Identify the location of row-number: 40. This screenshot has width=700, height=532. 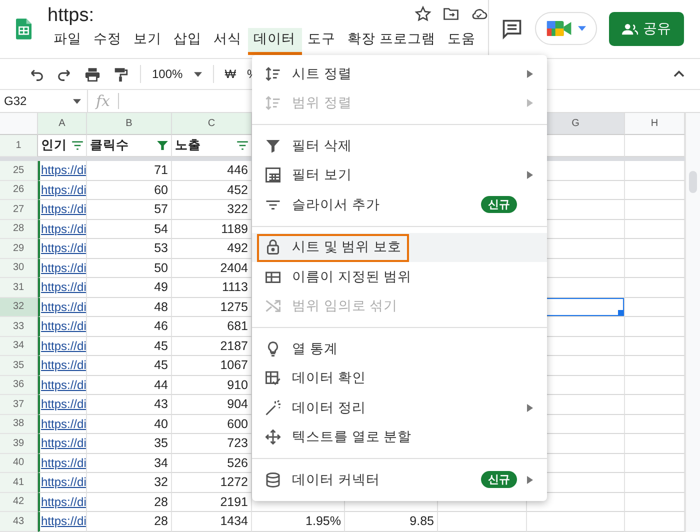
(19, 463).